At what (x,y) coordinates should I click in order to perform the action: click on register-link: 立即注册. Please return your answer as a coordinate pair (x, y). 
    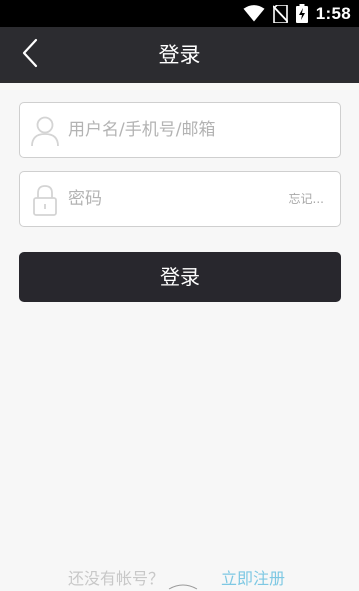
    Looking at the image, I should click on (253, 577).